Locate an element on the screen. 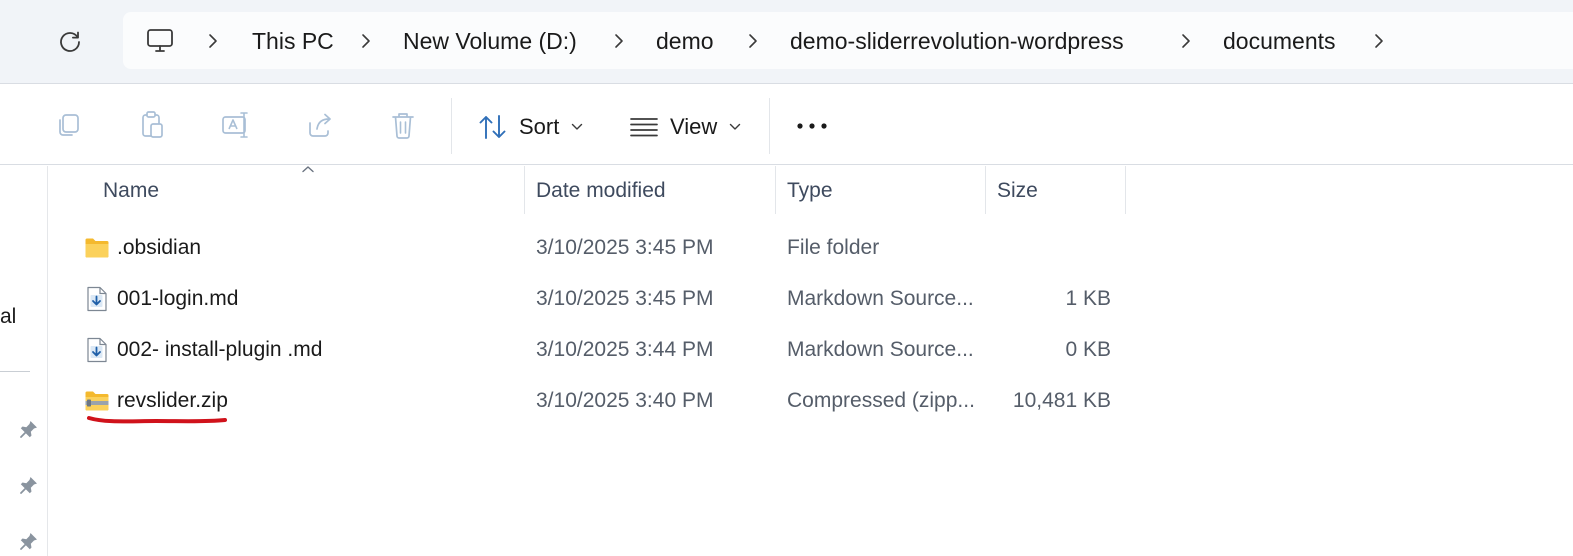 The image size is (1573, 556). refresh-icon is located at coordinates (70, 42).